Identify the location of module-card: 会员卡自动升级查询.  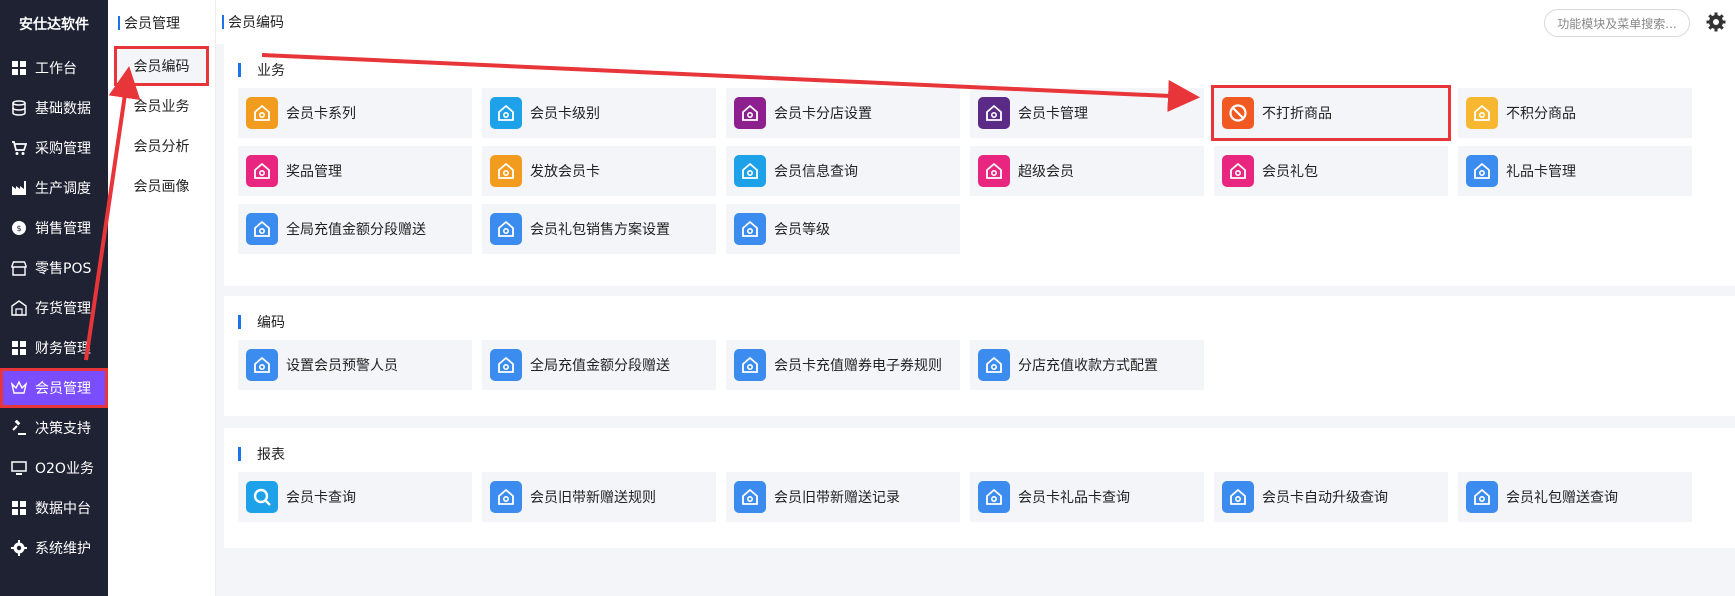
(1331, 497).